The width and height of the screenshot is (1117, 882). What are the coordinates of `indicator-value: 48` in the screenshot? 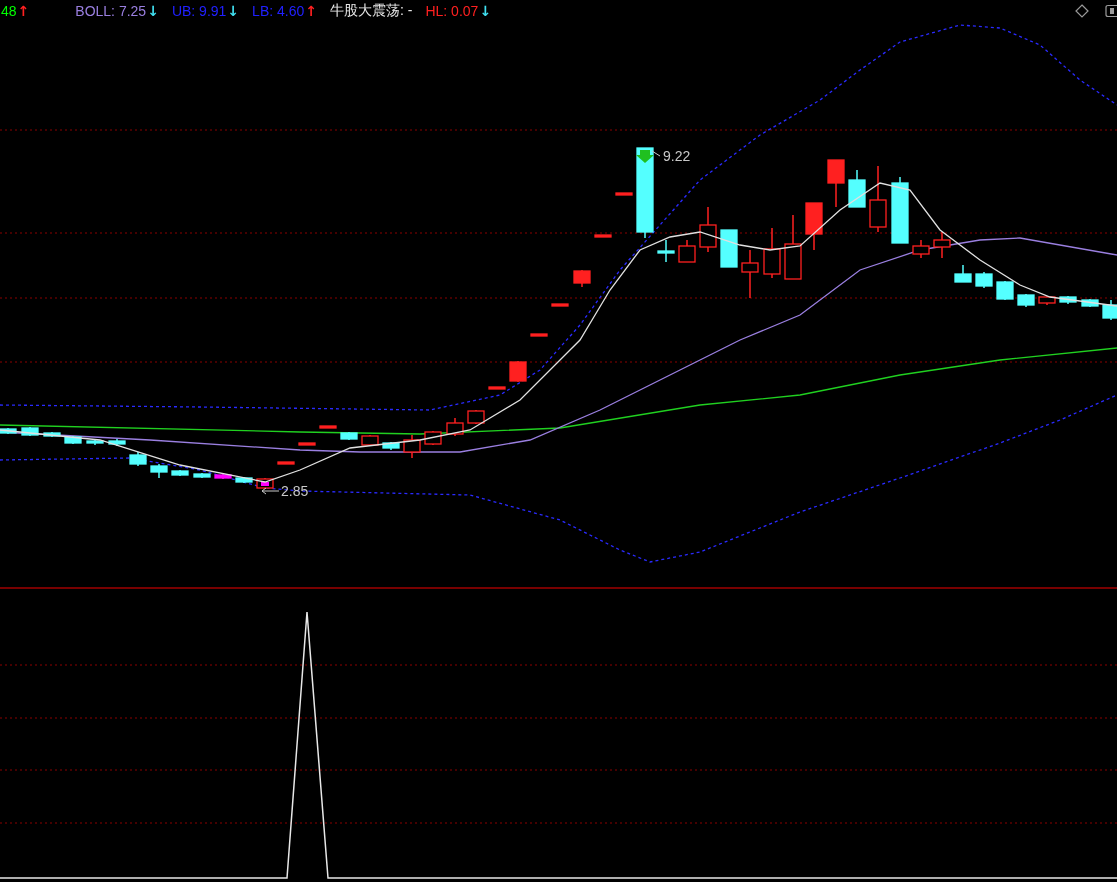 It's located at (9, 11).